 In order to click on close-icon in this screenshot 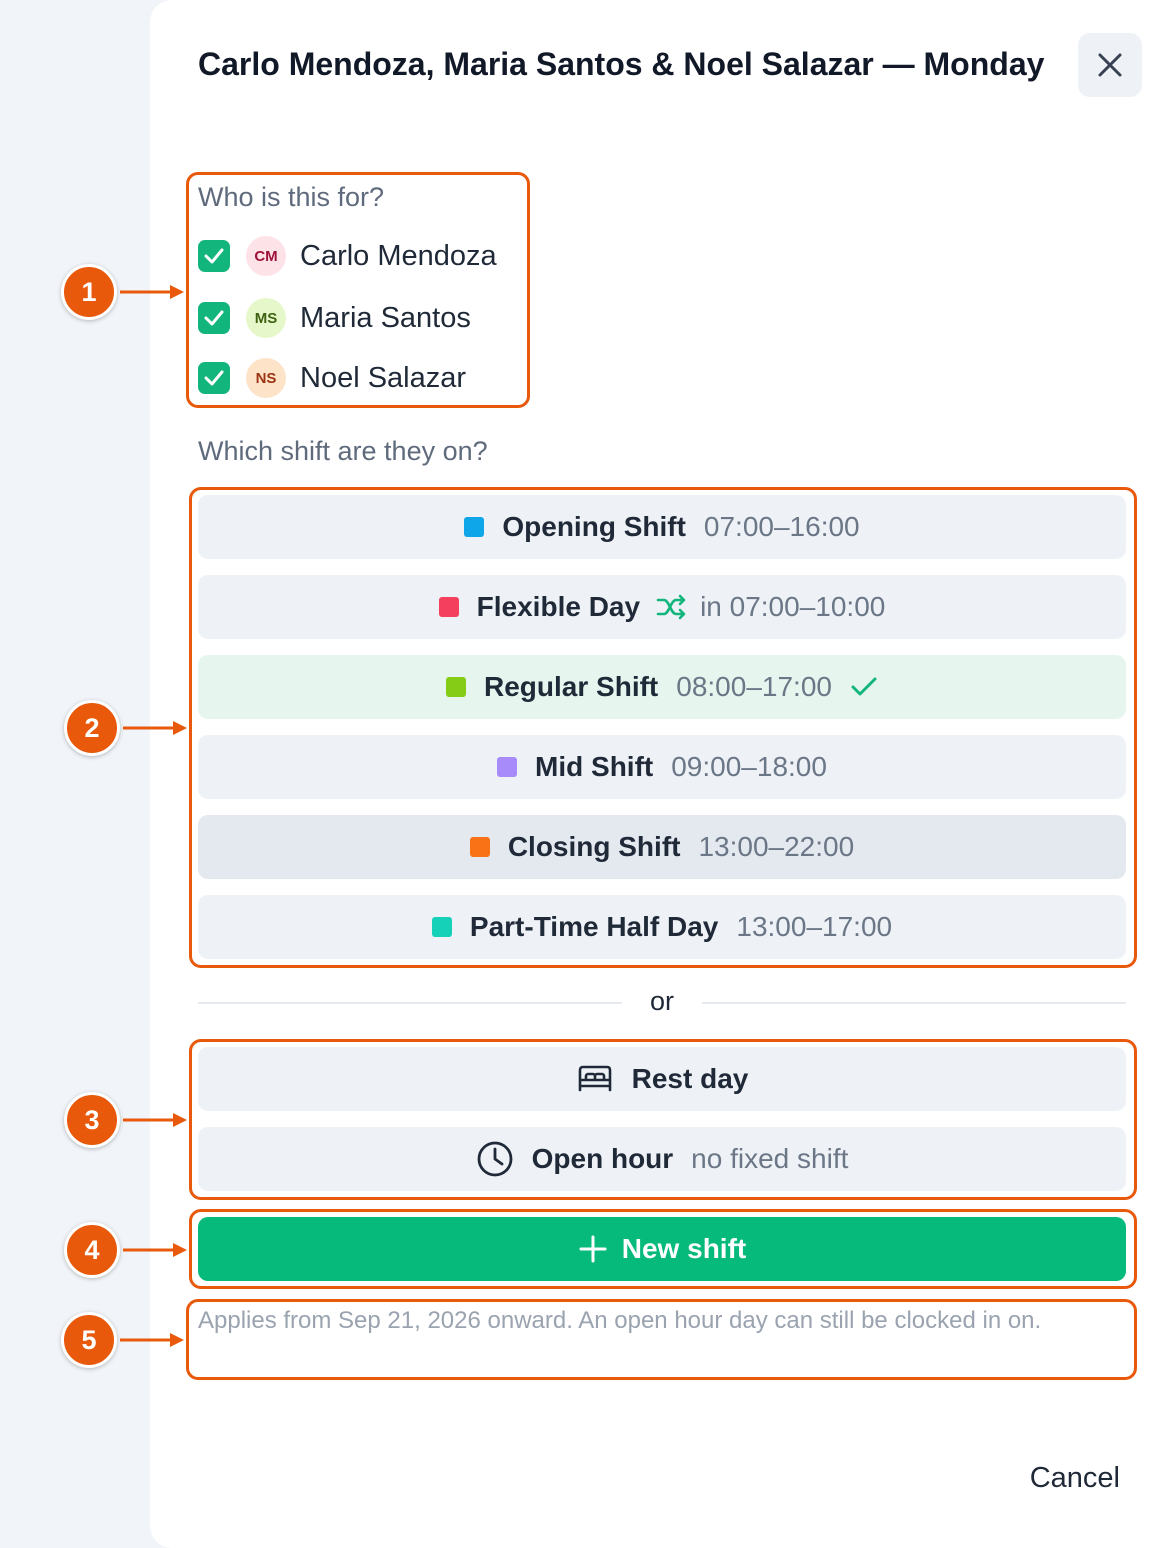, I will do `click(1110, 65)`.